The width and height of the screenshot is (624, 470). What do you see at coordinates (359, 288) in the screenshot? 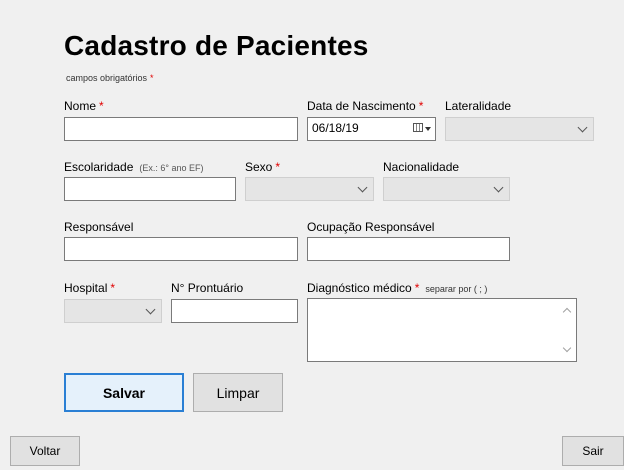
I see `diagnostico-label-text: Diagnóstico médico` at bounding box center [359, 288].